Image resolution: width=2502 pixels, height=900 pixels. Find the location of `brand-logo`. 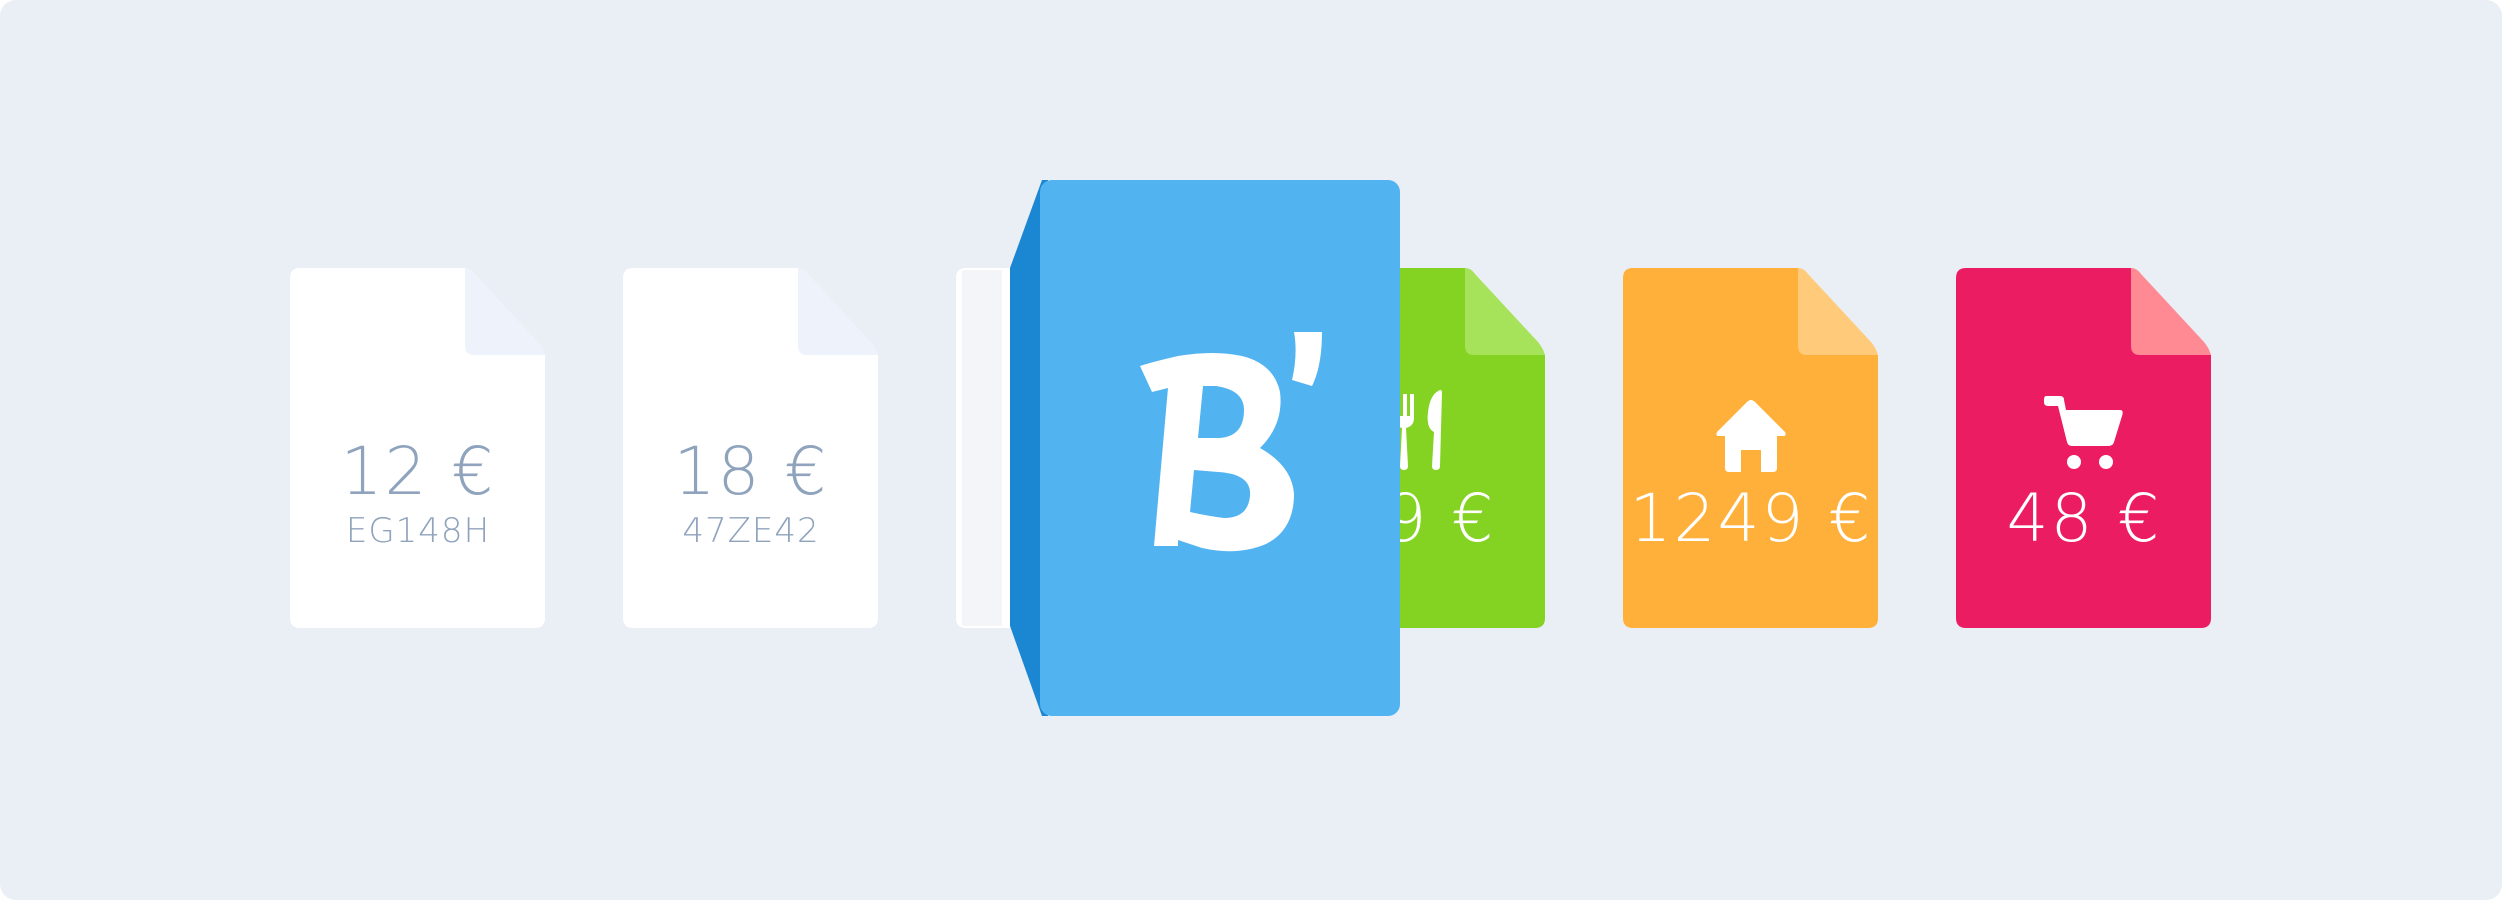

brand-logo is located at coordinates (1231, 442).